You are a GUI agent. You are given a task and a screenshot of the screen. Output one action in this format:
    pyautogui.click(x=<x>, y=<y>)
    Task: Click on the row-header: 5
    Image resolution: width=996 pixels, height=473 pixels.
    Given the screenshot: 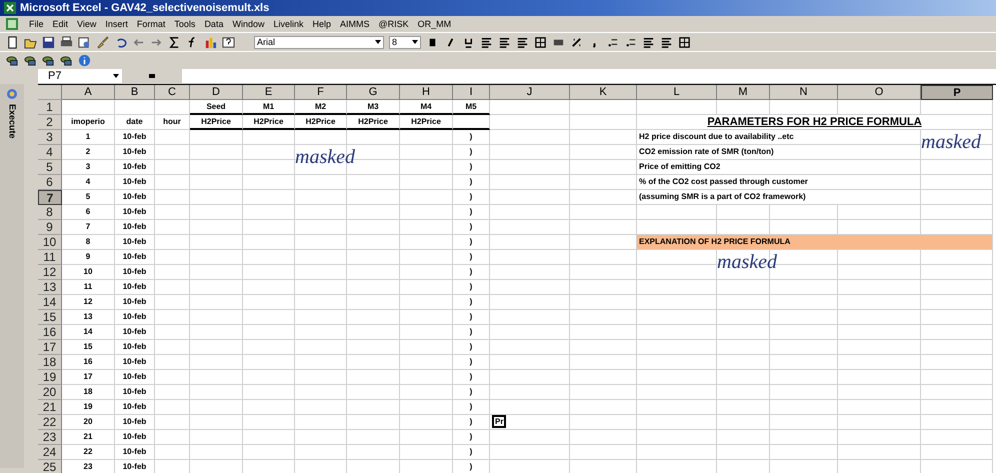 What is the action you would take?
    pyautogui.click(x=50, y=167)
    